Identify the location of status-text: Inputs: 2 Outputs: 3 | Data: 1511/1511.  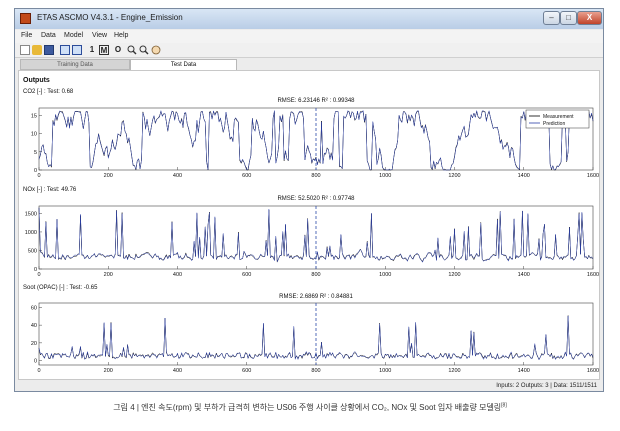
(546, 386).